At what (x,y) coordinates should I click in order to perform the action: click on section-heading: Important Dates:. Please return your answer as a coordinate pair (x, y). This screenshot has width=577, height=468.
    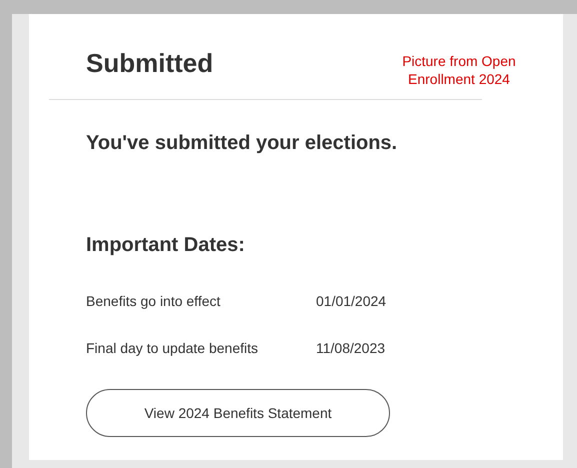
    Looking at the image, I should click on (166, 245).